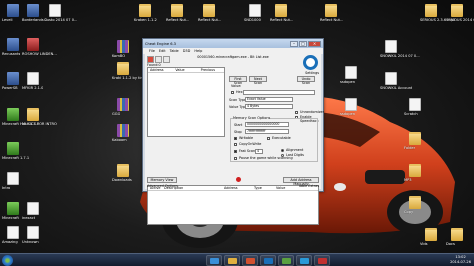  Describe the element at coordinates (13, 81) in the screenshot. I see `desktop-icon: PowerSB` at that location.